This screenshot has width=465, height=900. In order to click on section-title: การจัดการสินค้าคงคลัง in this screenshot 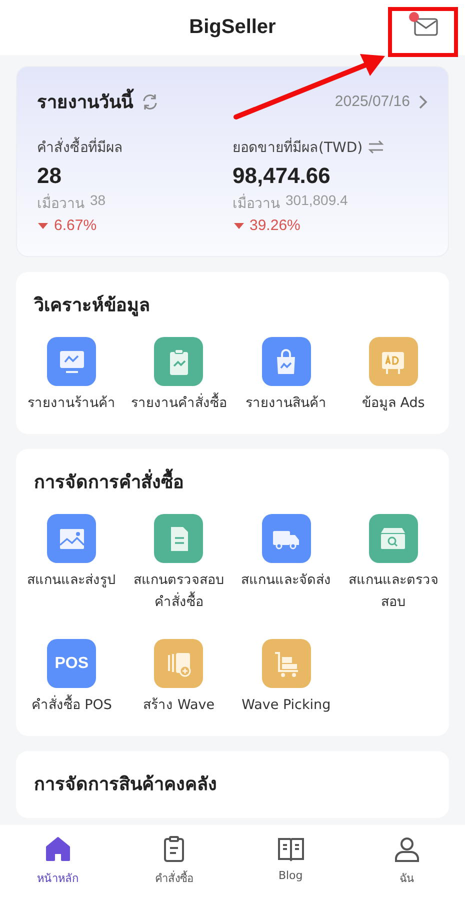, I will do `click(125, 785)`.